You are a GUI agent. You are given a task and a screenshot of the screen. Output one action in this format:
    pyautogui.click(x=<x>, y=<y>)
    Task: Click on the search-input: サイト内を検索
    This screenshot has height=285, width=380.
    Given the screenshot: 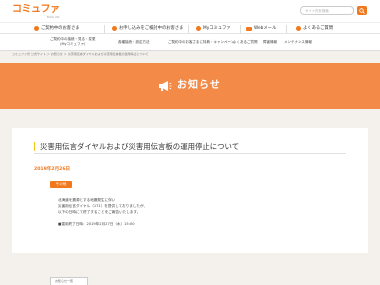 What is the action you would take?
    pyautogui.click(x=327, y=10)
    